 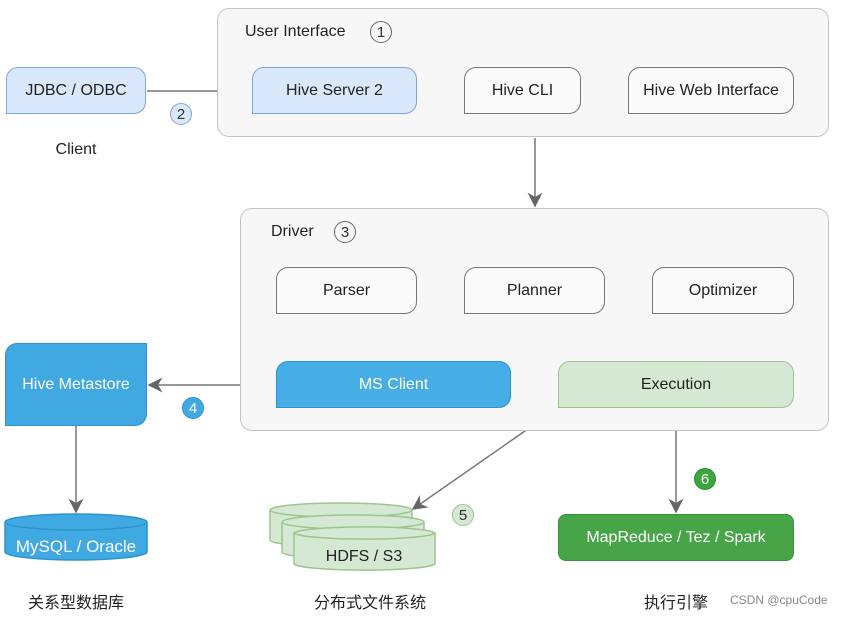 I want to click on mysql-oracle-label: MySQL / Oracle, so click(x=76, y=546).